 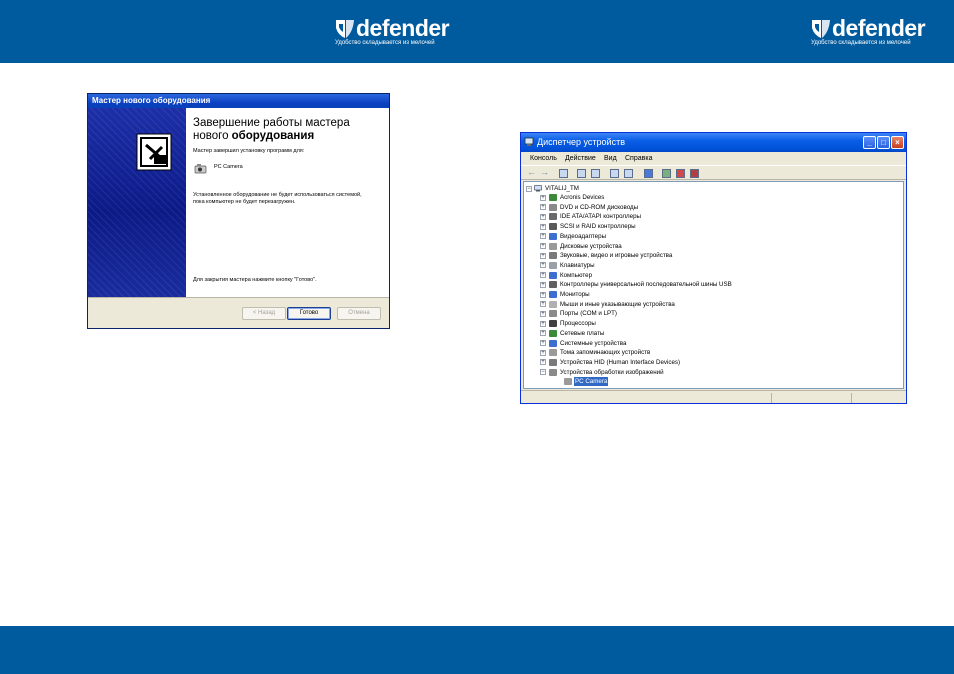 I want to click on menu-console: Консоль, so click(x=543, y=158).